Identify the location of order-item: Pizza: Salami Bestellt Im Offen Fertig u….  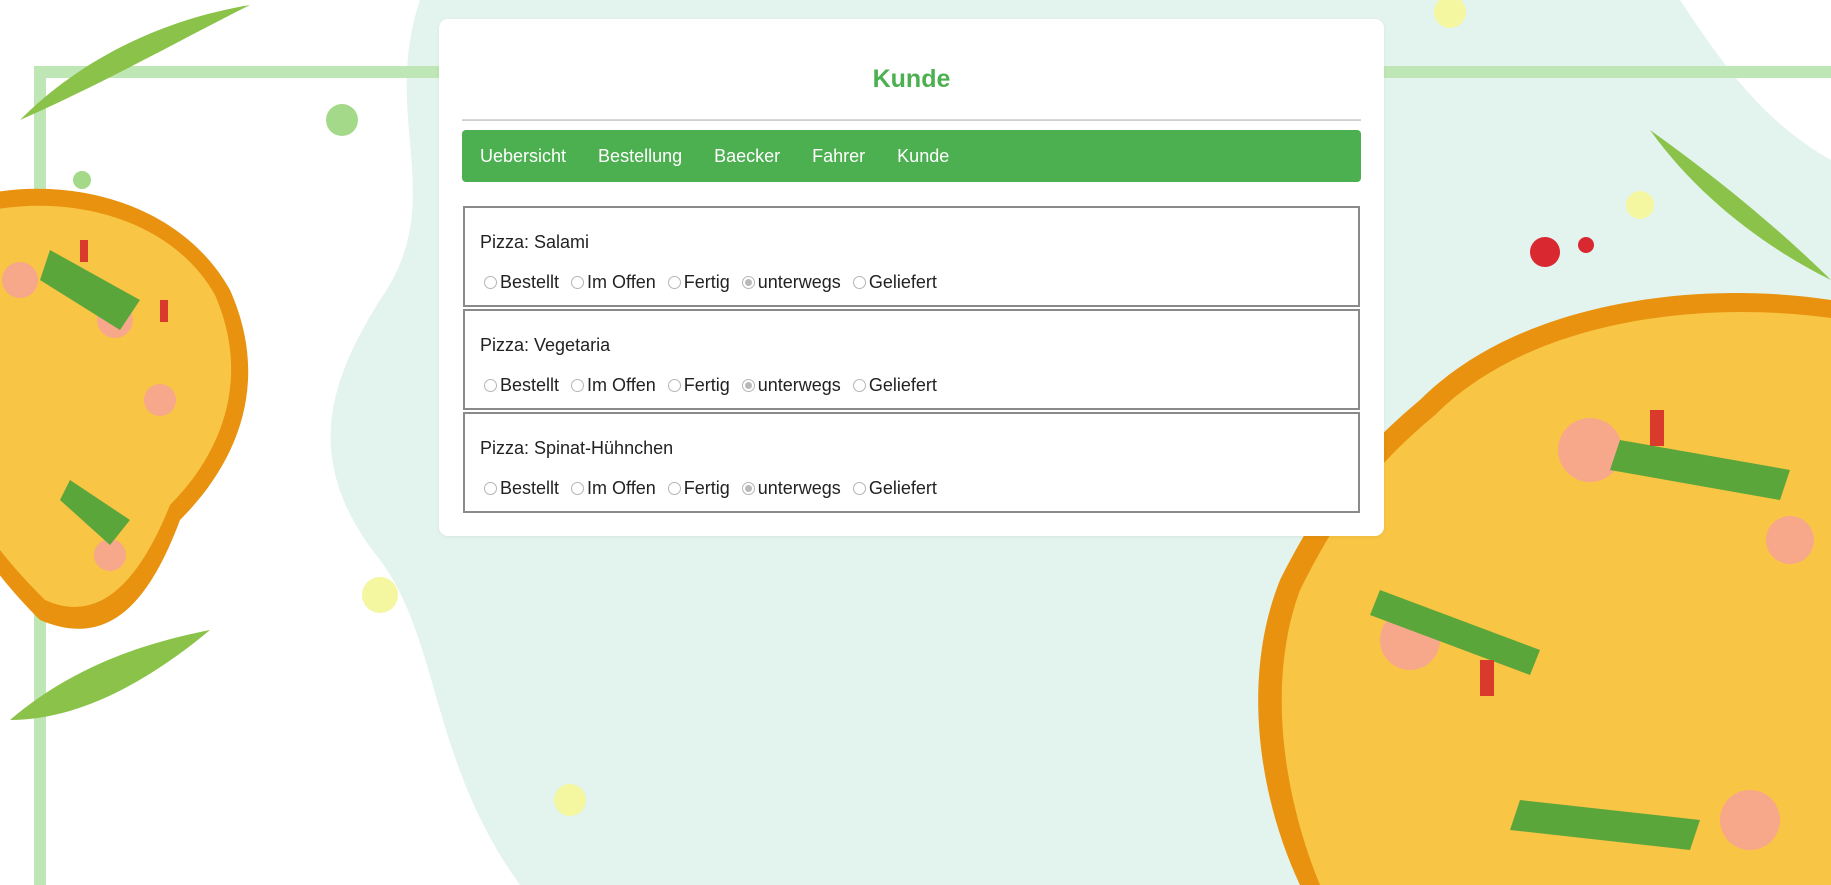
(911, 256).